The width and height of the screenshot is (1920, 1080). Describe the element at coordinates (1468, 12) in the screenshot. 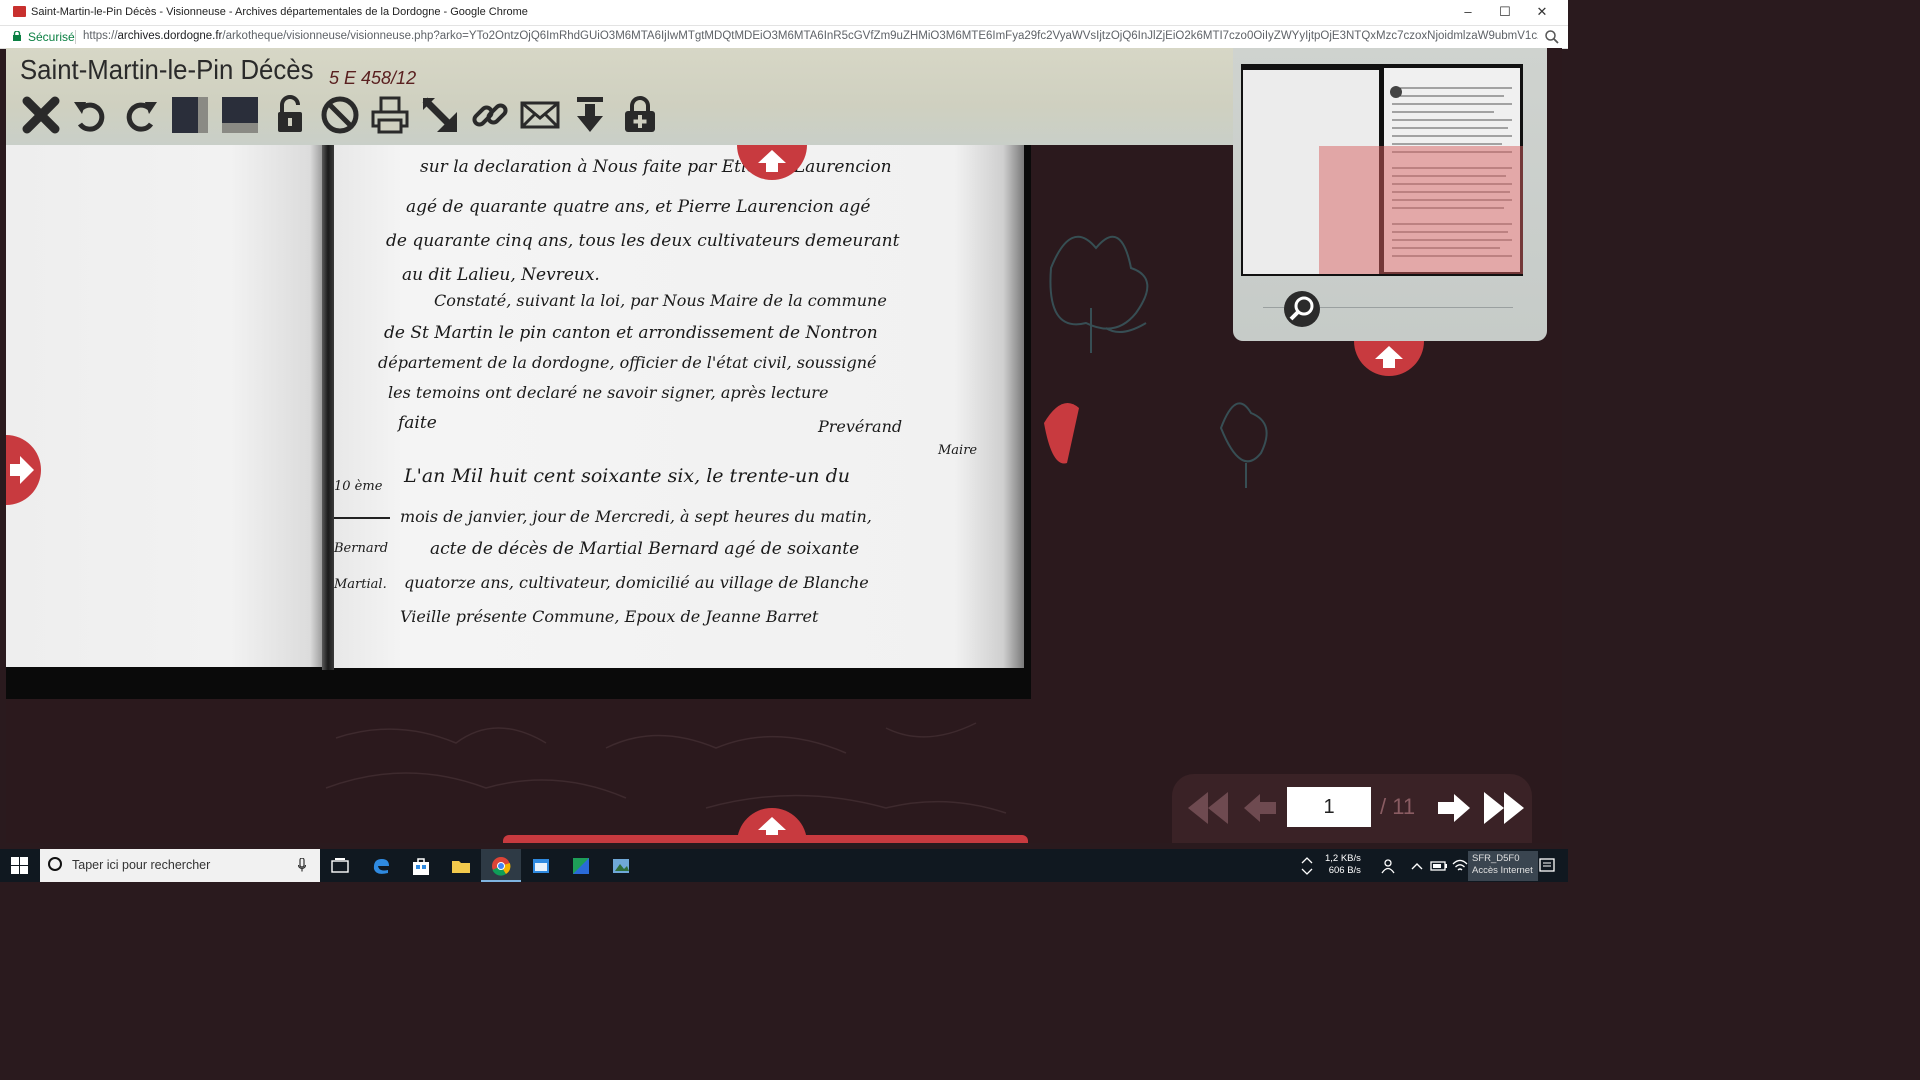

I see `minimize-button: –` at that location.